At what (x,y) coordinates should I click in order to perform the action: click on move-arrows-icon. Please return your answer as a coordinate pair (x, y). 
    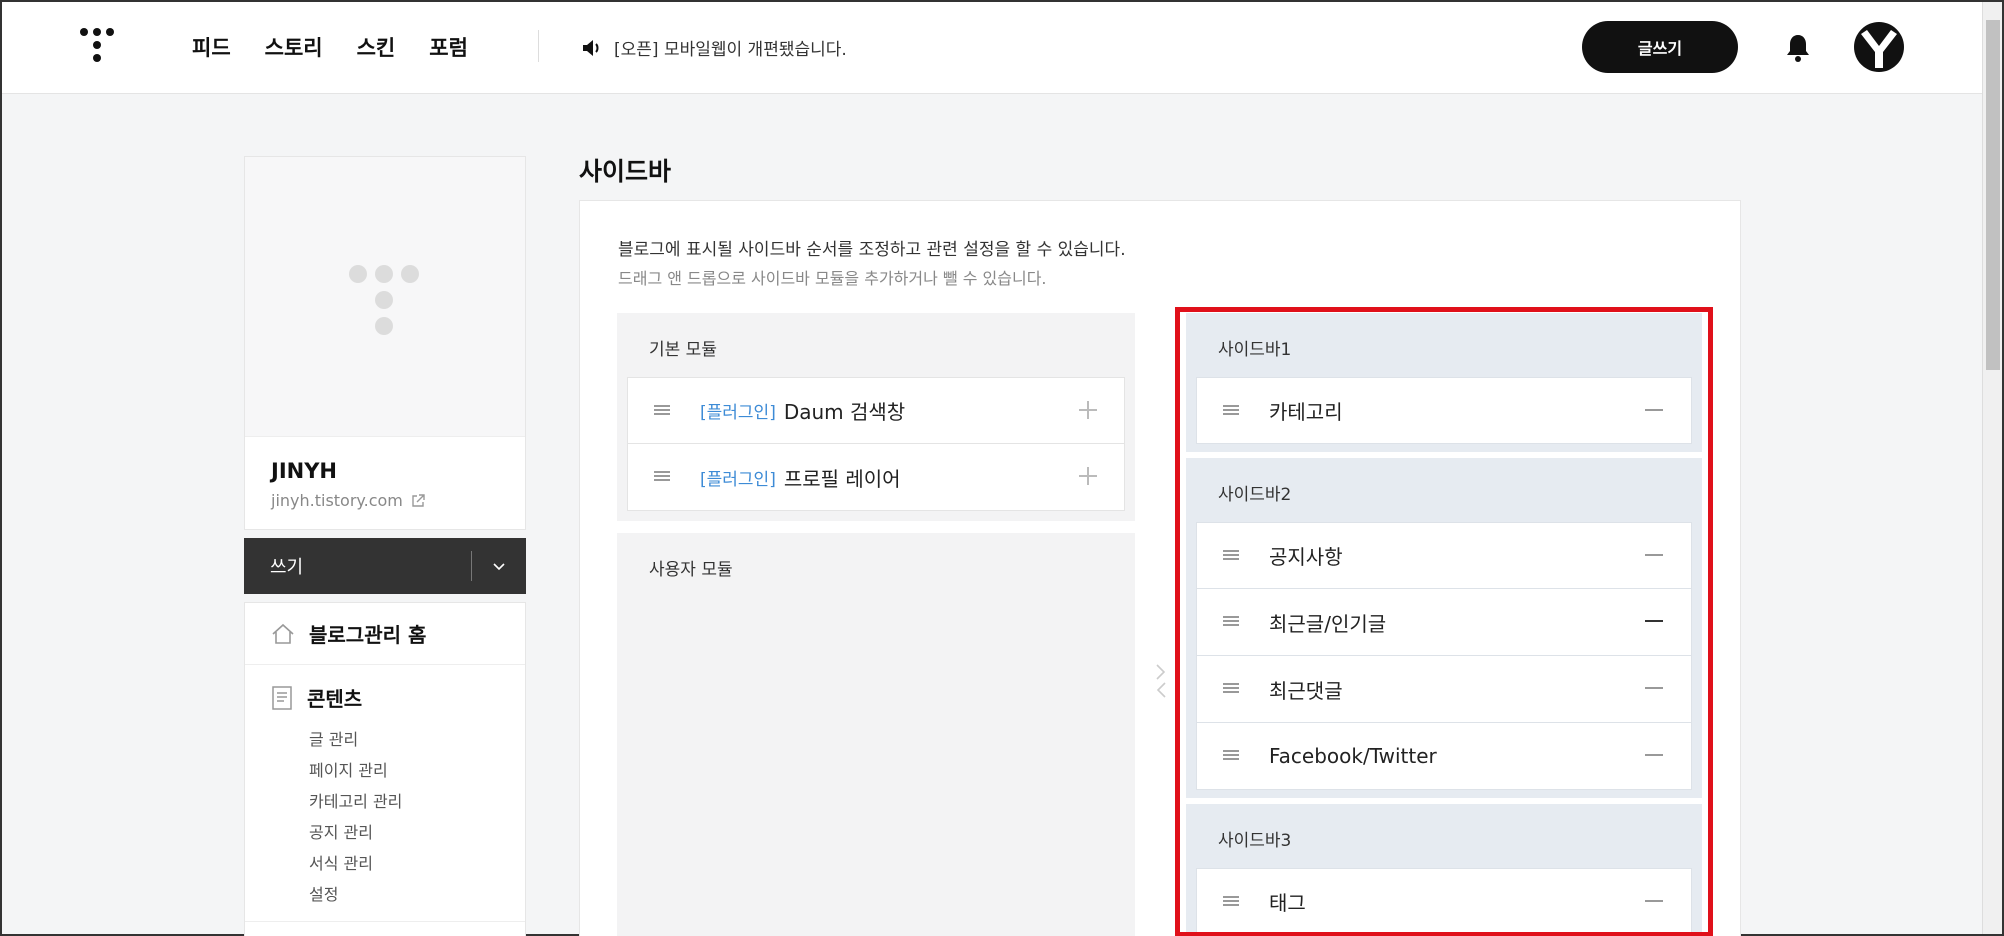
    Looking at the image, I should click on (1161, 681).